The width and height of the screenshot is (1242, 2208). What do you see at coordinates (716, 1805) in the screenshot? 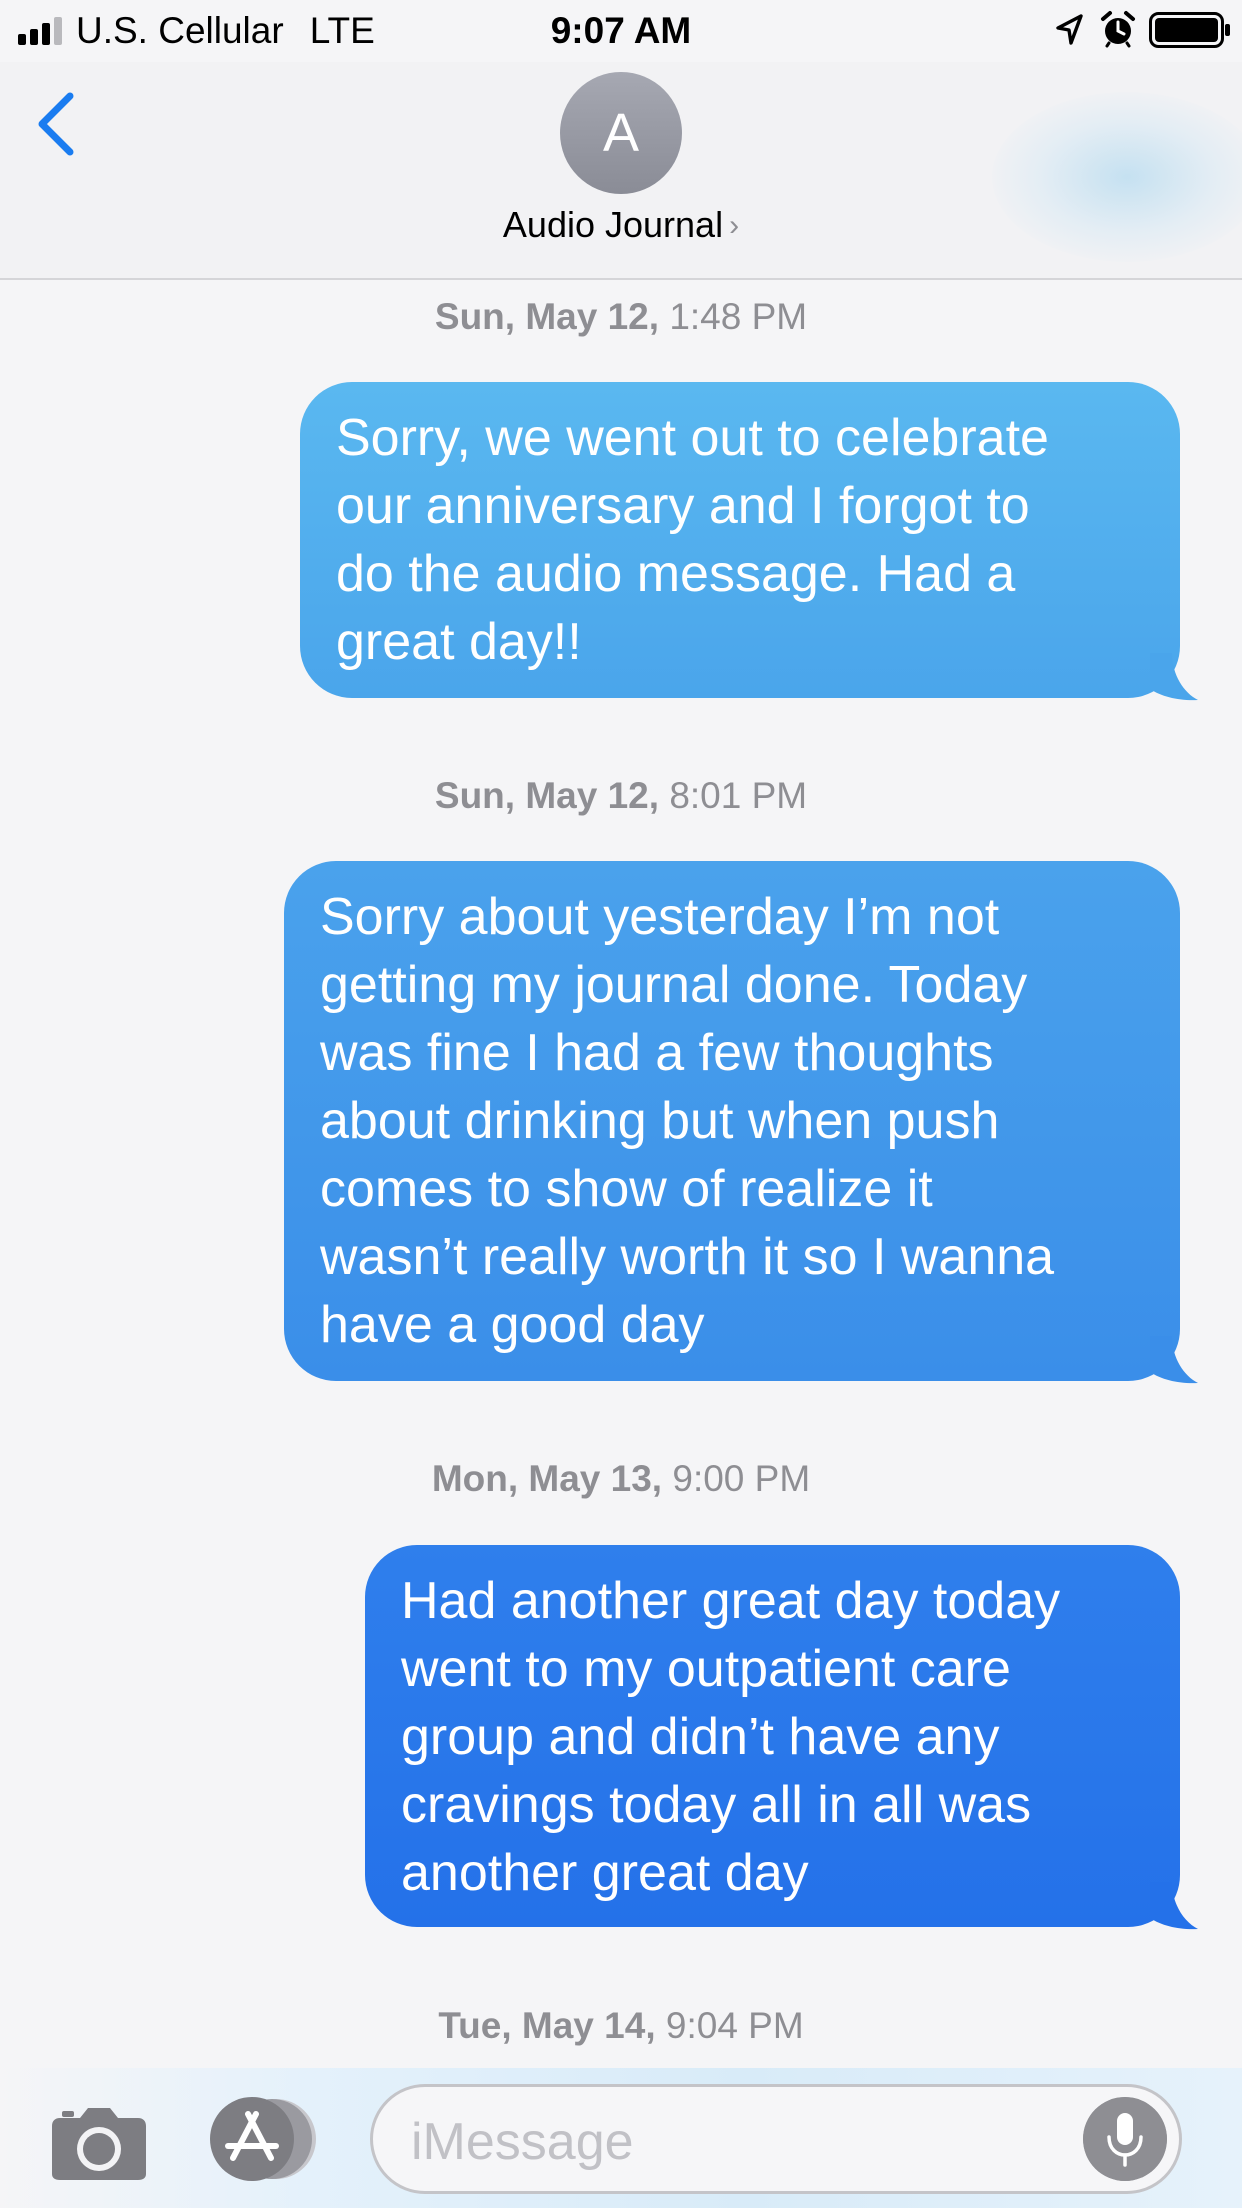
I see `message-line: cravings today all in all was` at bounding box center [716, 1805].